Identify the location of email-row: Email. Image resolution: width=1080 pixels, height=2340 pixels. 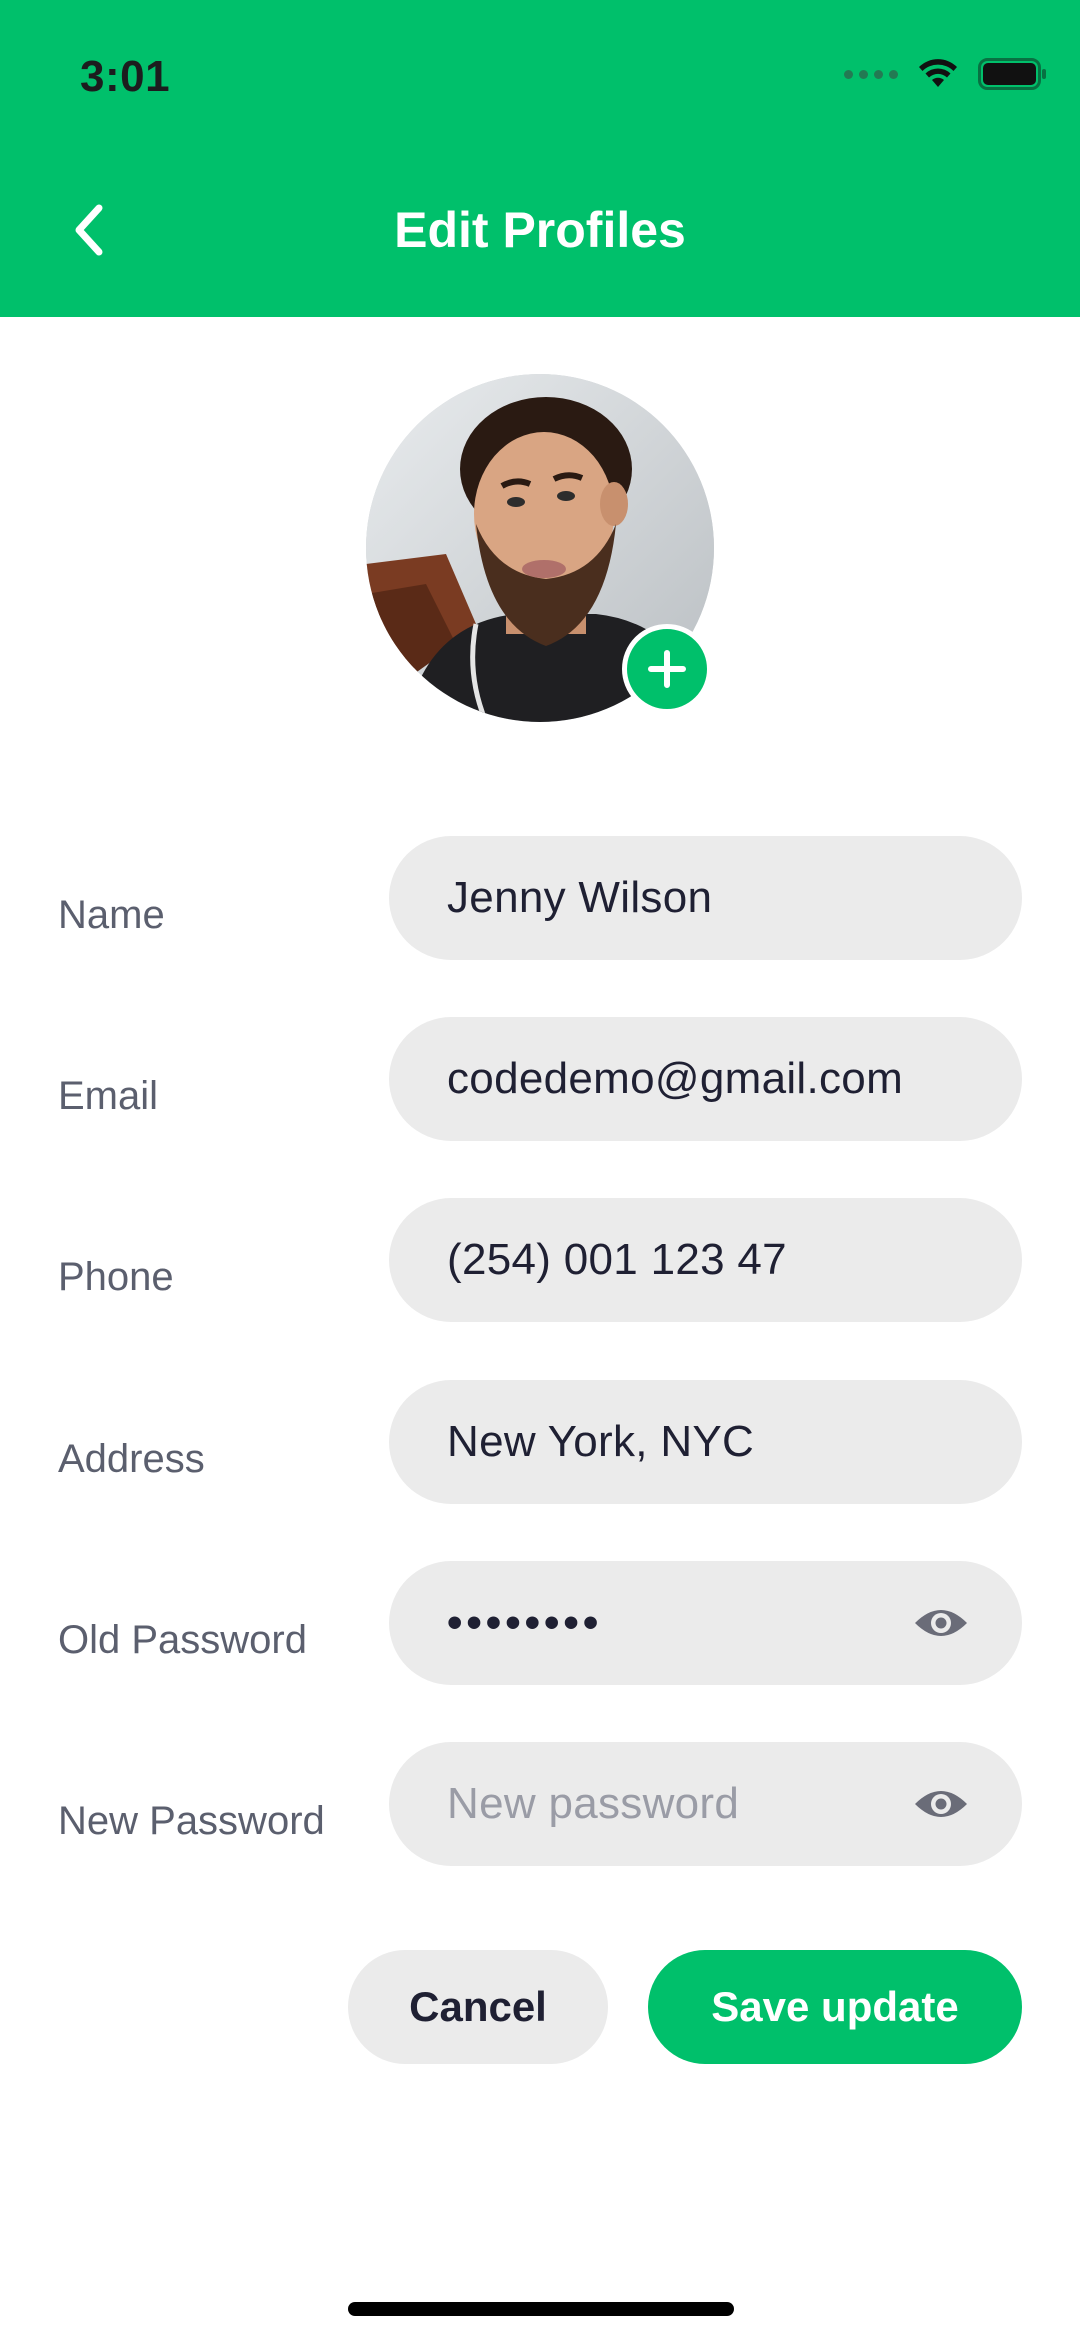
(540, 1079).